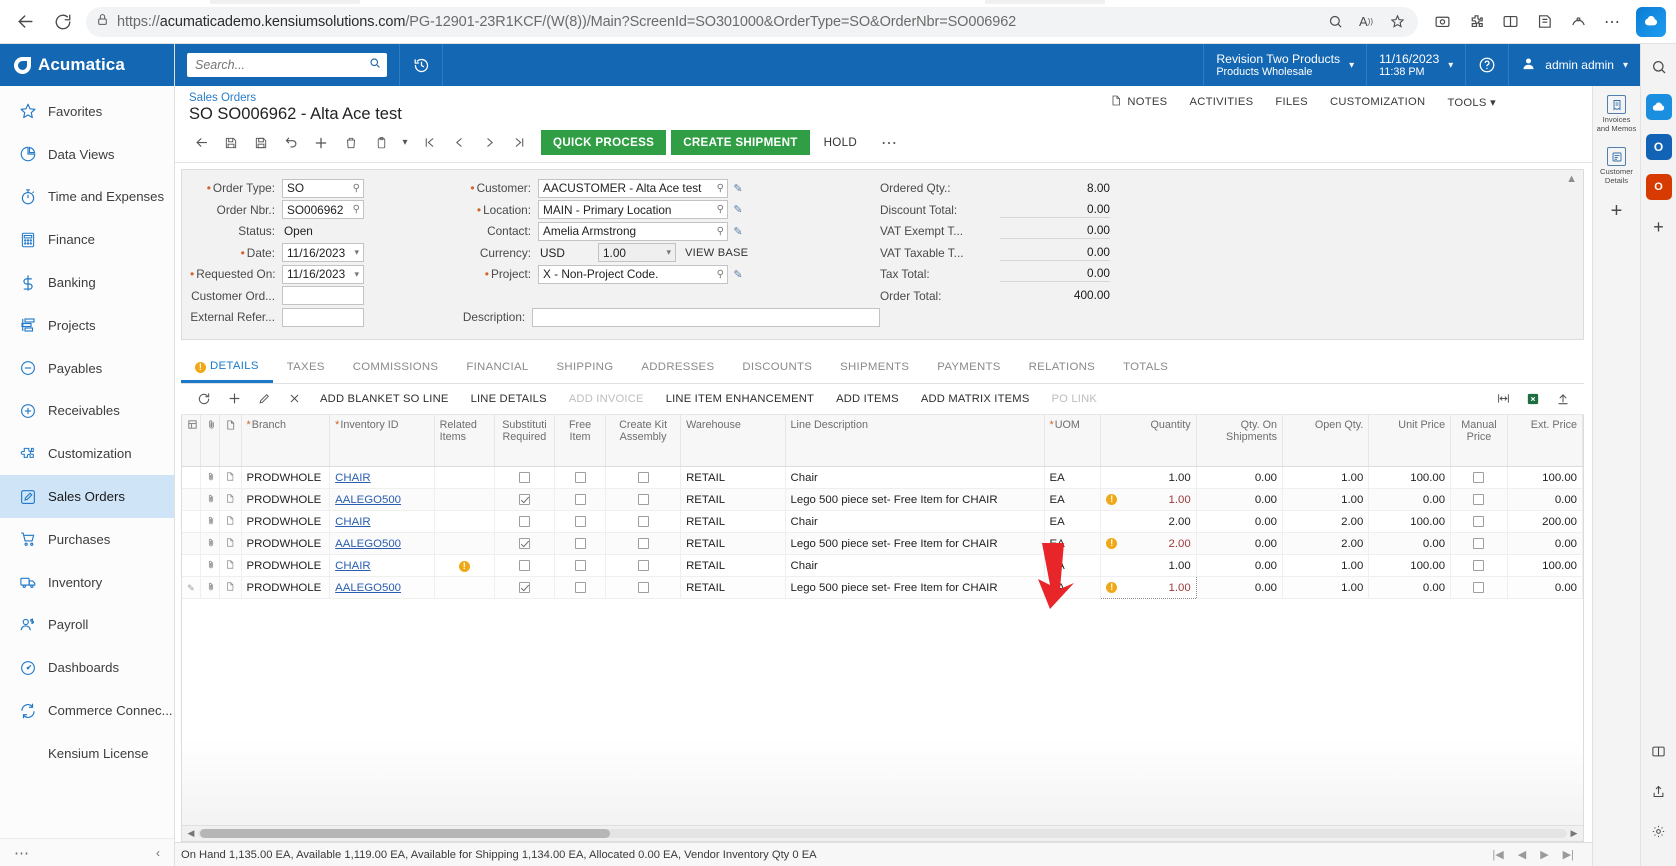  What do you see at coordinates (191, 833) in the screenshot?
I see `scroll-left-icon: ◀` at bounding box center [191, 833].